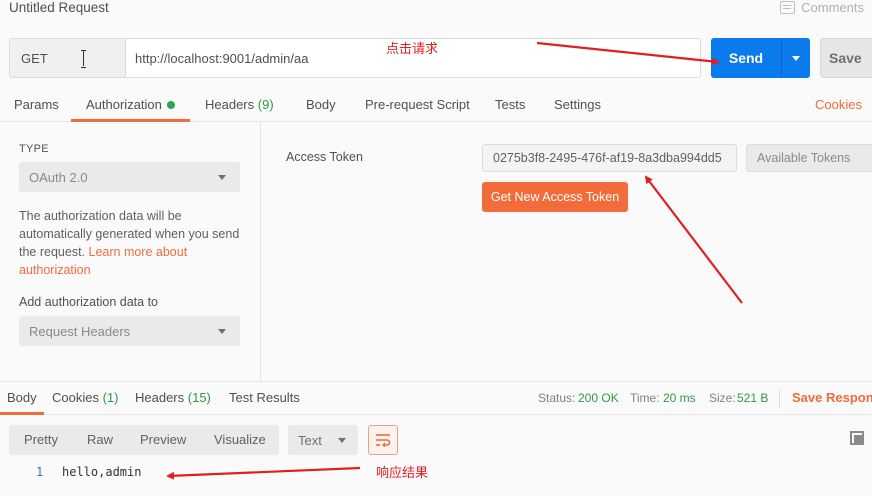 This screenshot has height=496, width=872. Describe the element at coordinates (324, 157) in the screenshot. I see `access-token-label: Access Token` at that location.